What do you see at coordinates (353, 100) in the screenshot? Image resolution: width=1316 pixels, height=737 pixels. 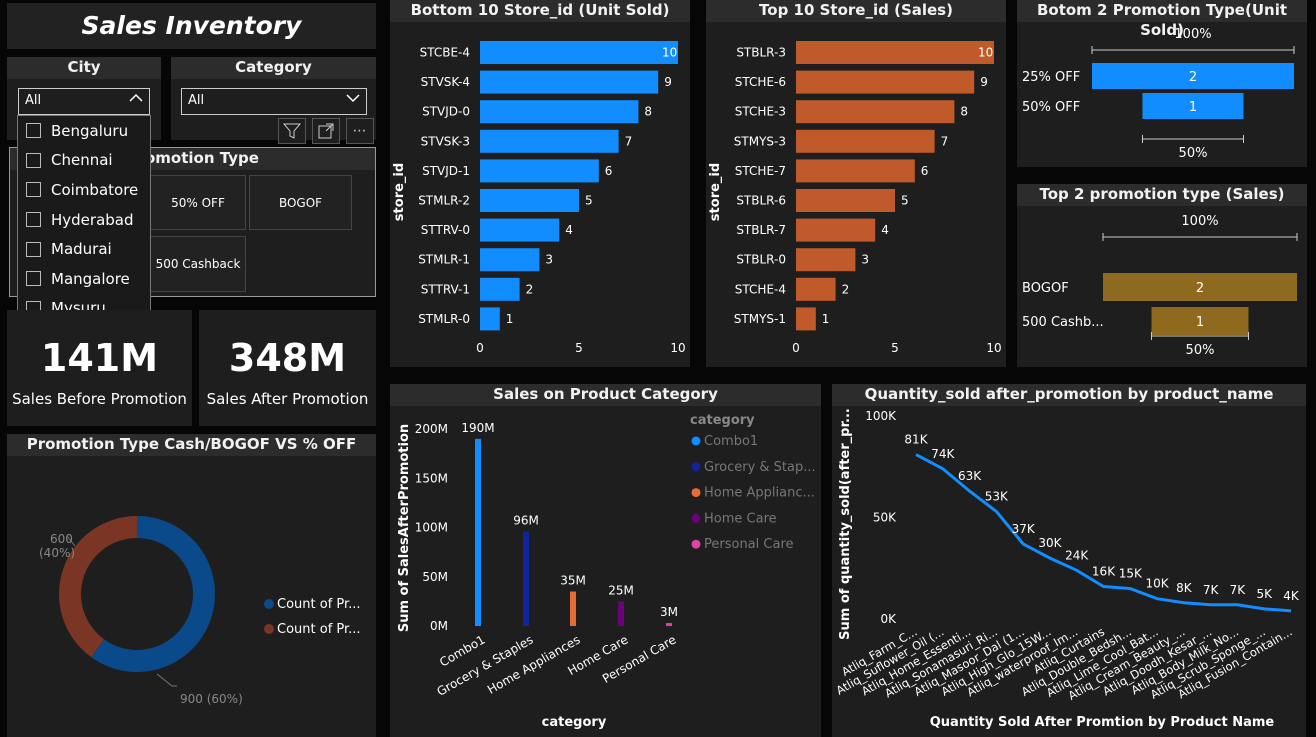 I see `chevron-down-icon` at bounding box center [353, 100].